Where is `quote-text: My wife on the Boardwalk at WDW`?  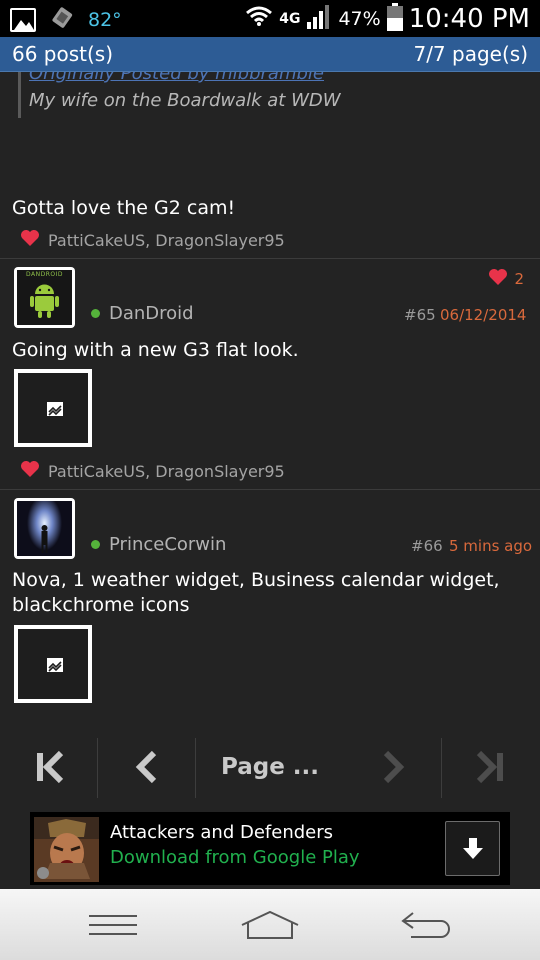
quote-text: My wife on the Boardwalk at WDW is located at coordinates (185, 100).